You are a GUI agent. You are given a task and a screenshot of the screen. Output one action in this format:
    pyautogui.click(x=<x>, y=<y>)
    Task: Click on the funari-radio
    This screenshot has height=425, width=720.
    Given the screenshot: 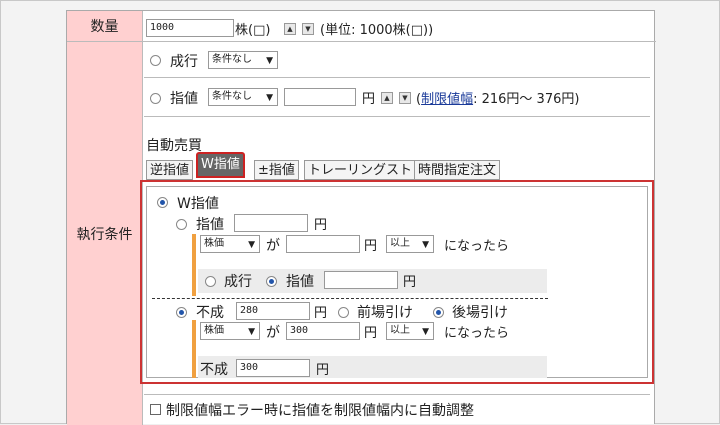 What is the action you would take?
    pyautogui.click(x=181, y=312)
    